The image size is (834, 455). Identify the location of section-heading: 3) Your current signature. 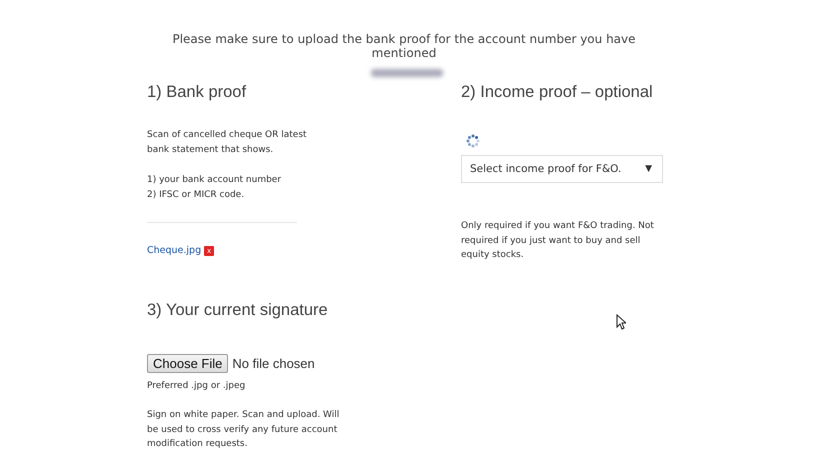
(238, 310).